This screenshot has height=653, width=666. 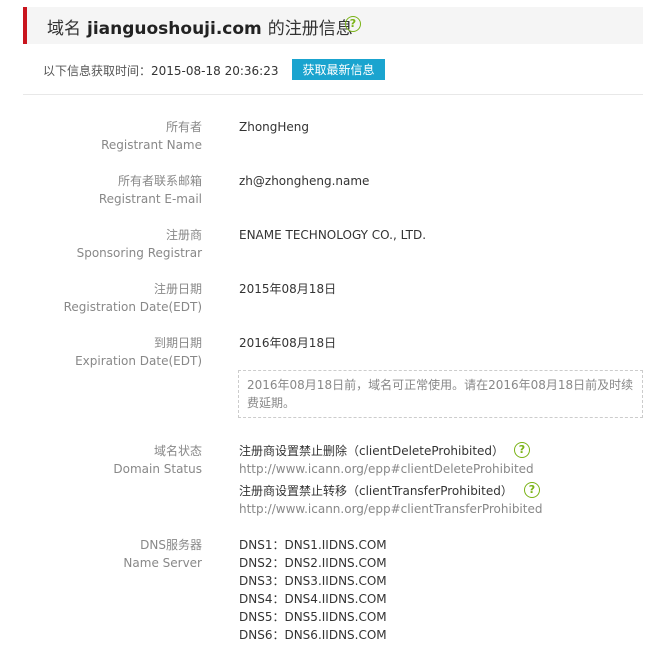 I want to click on label-en: Sponsoring Registrar, so click(x=139, y=253).